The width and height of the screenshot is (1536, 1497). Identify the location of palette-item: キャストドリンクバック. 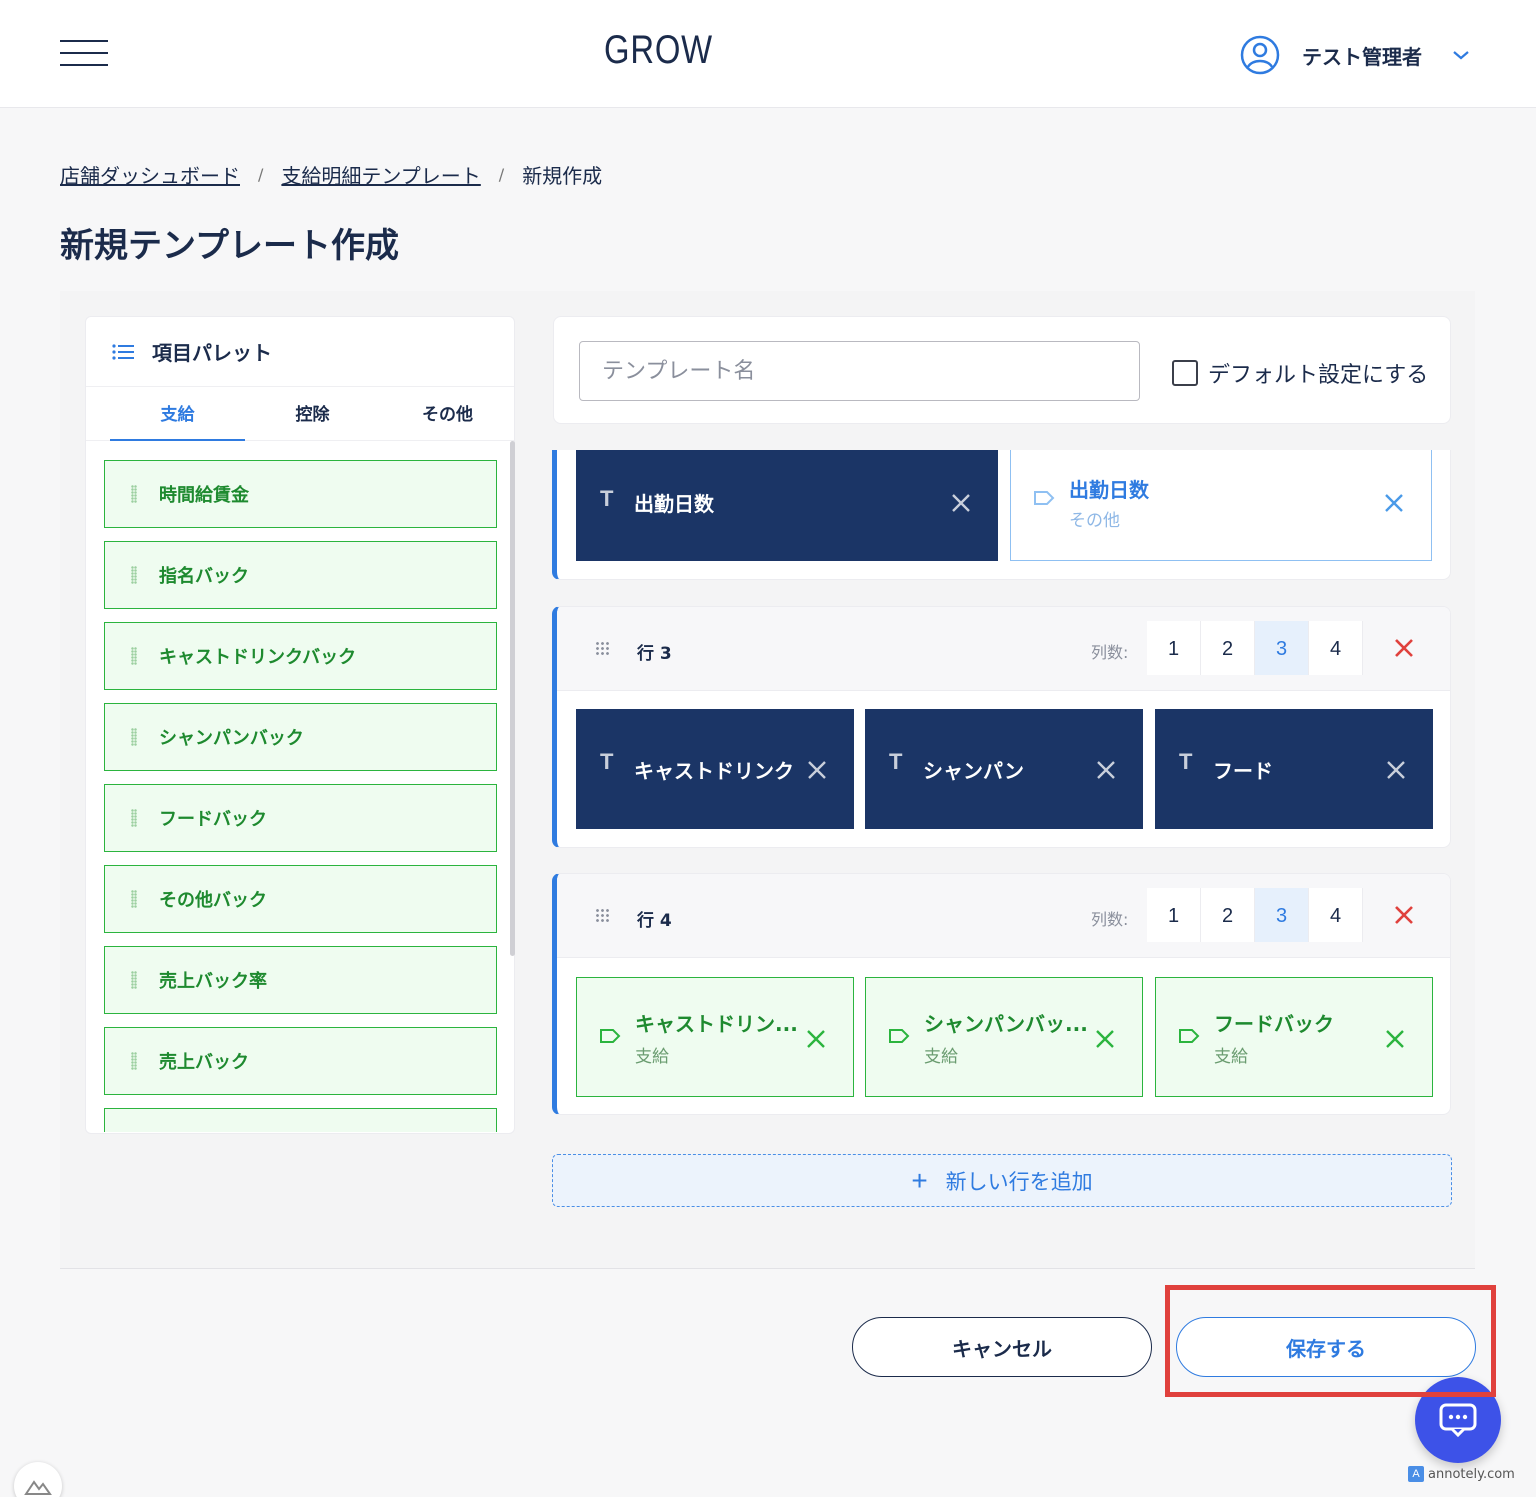
(300, 656).